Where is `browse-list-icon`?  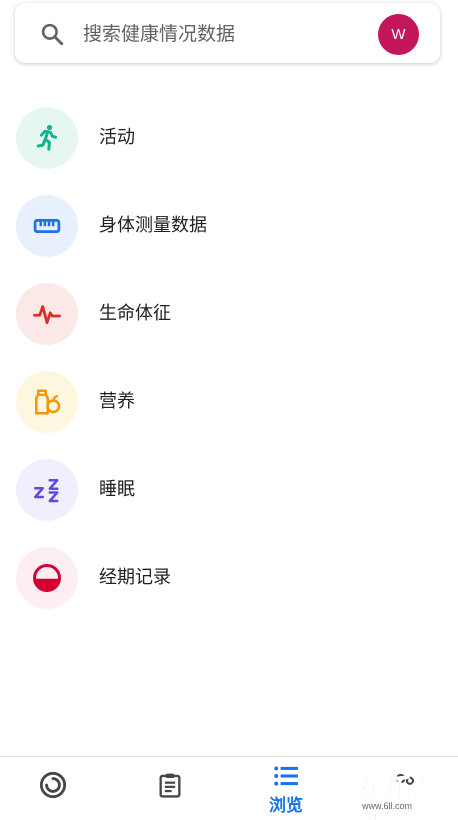
browse-list-icon is located at coordinates (286, 776).